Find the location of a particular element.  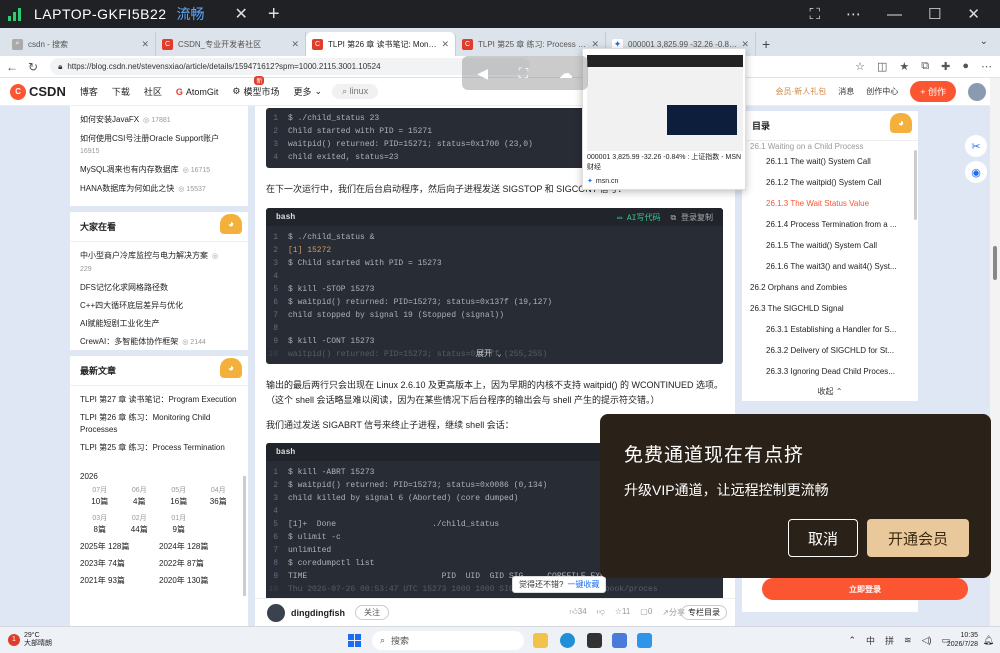

list-item: 如何安装JavaFX ◎ 17881 is located at coordinates (159, 120).